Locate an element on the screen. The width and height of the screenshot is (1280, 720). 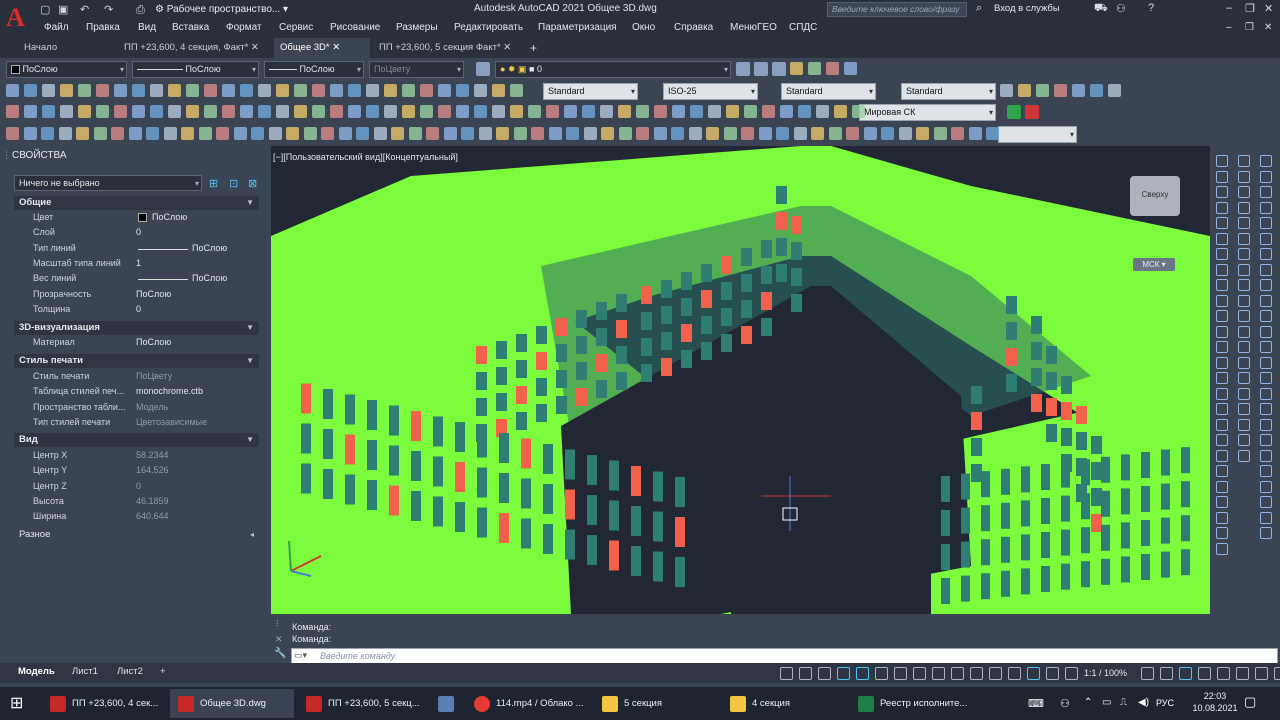
battery-icon: ▭ is located at coordinates (1106, 702).